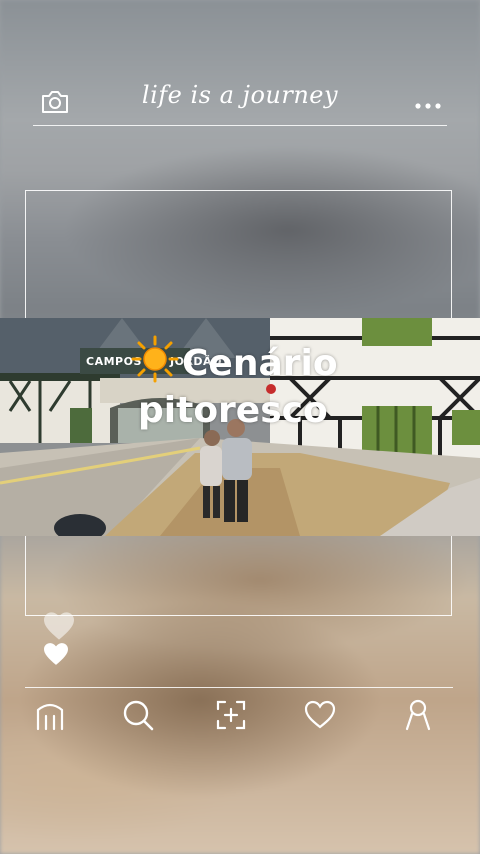  What do you see at coordinates (155, 361) in the screenshot?
I see `sun-emoji` at bounding box center [155, 361].